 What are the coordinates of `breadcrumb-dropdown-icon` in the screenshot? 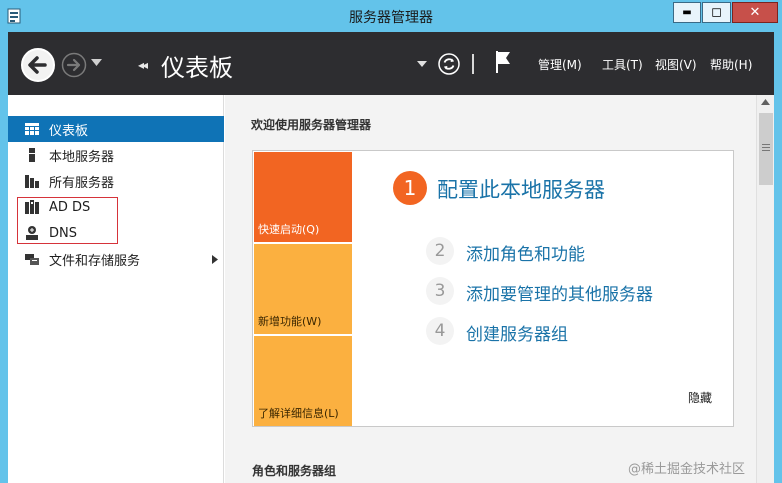 It's located at (422, 64).